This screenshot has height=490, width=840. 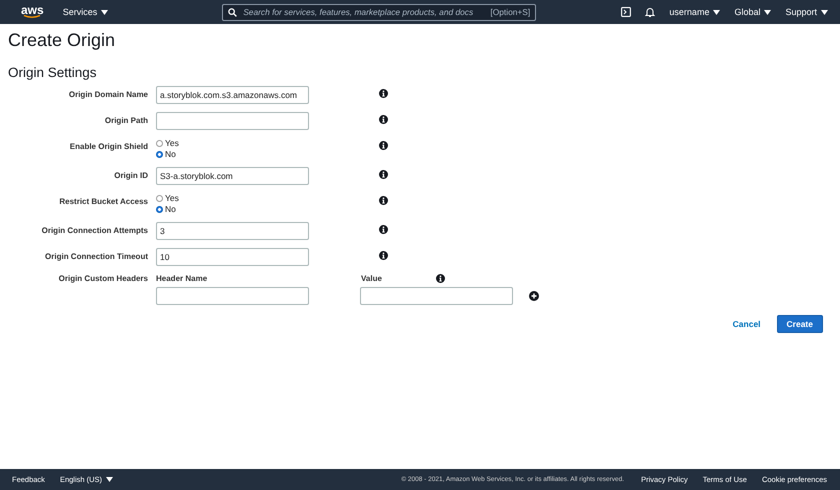 I want to click on column-heading: Value, so click(x=371, y=278).